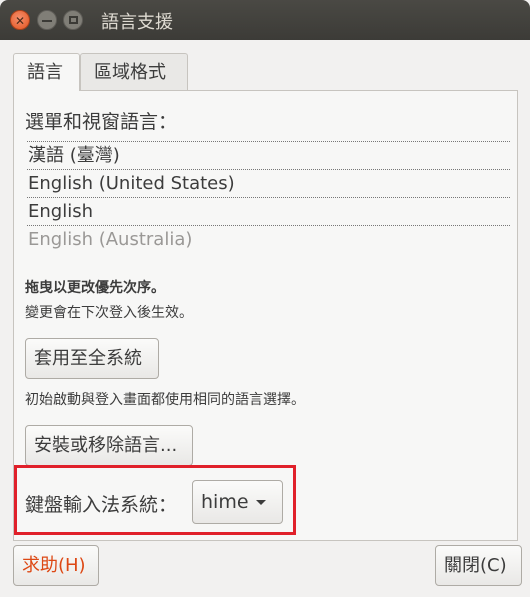 This screenshot has height=597, width=530. I want to click on apply-system-wide-button: 套用至全系統, so click(92, 358).